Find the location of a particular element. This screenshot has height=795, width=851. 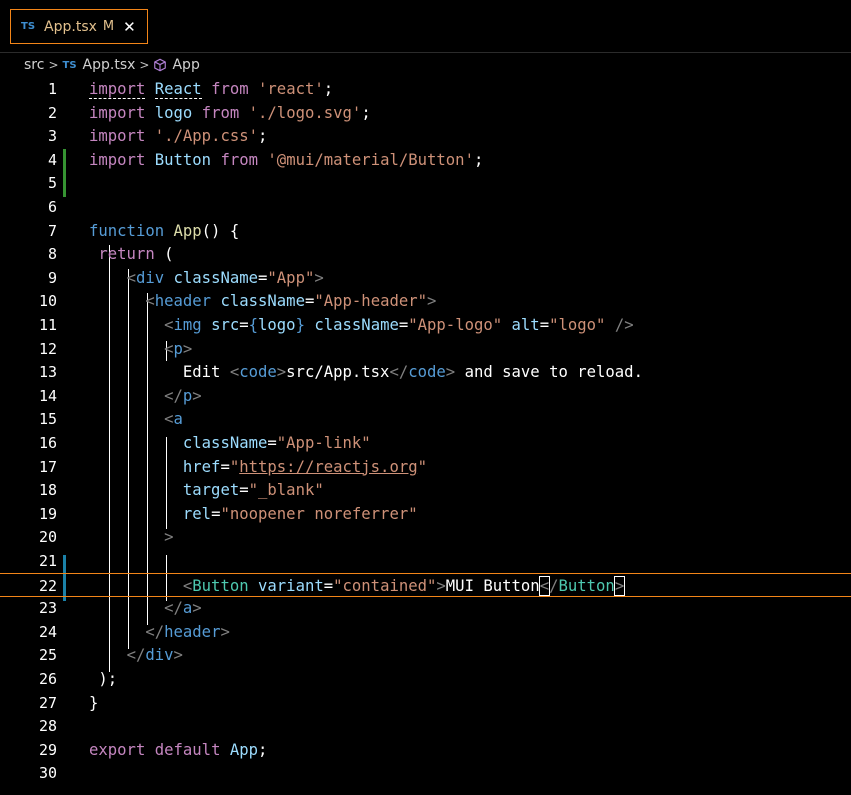

code-line: 3 import './App.css'; is located at coordinates (425, 136).